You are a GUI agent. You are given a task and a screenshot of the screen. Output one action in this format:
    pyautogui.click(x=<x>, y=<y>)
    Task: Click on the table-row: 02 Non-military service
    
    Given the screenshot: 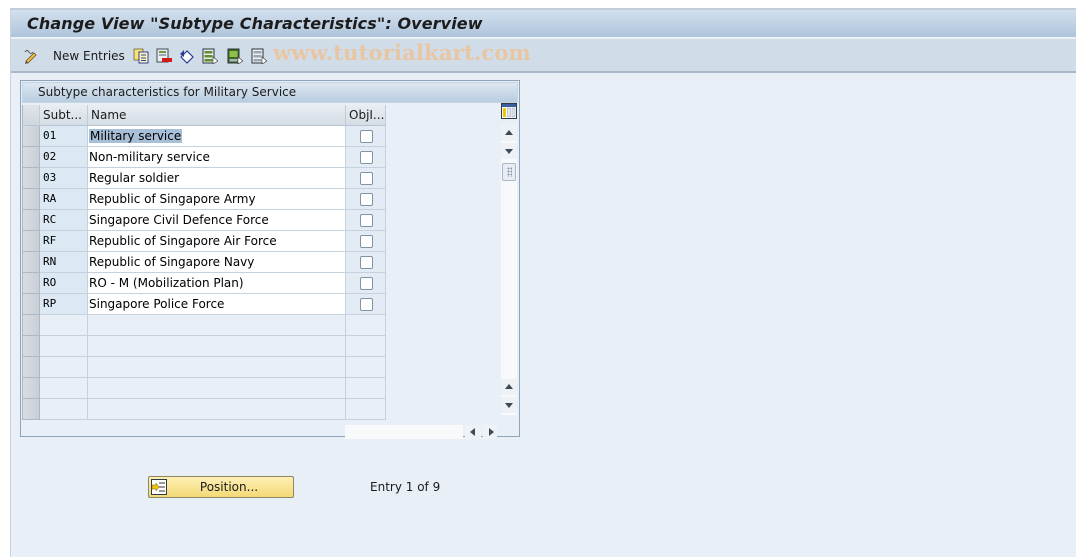 What is the action you would take?
    pyautogui.click(x=204, y=157)
    